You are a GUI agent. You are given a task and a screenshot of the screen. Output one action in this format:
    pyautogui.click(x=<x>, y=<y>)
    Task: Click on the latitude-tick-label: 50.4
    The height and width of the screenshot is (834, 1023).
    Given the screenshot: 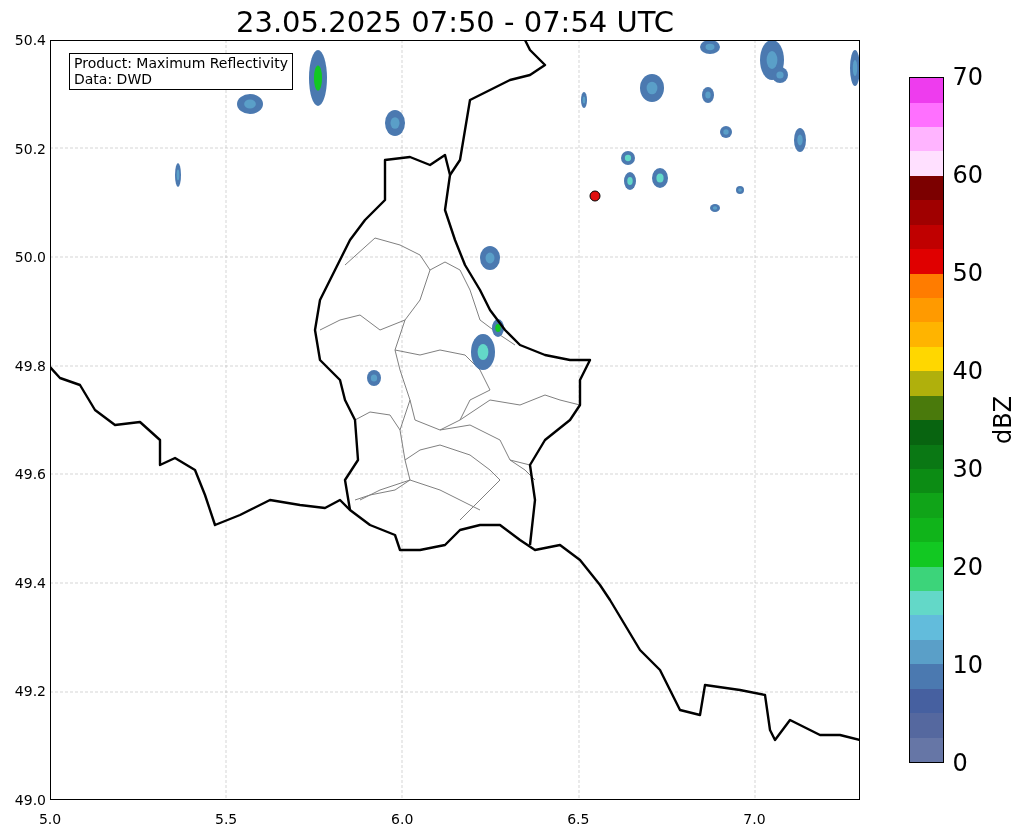 What is the action you would take?
    pyautogui.click(x=30, y=40)
    